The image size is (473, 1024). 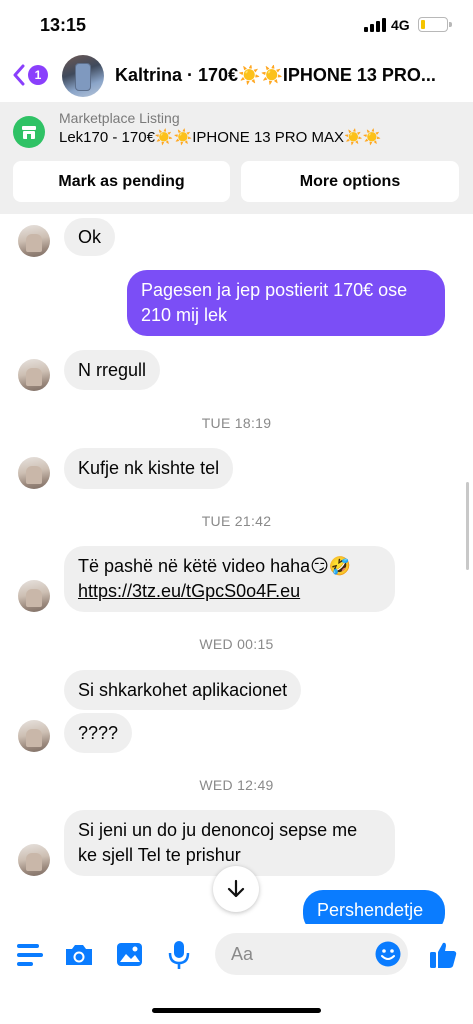 I want to click on message-text: N rregull, so click(x=112, y=370).